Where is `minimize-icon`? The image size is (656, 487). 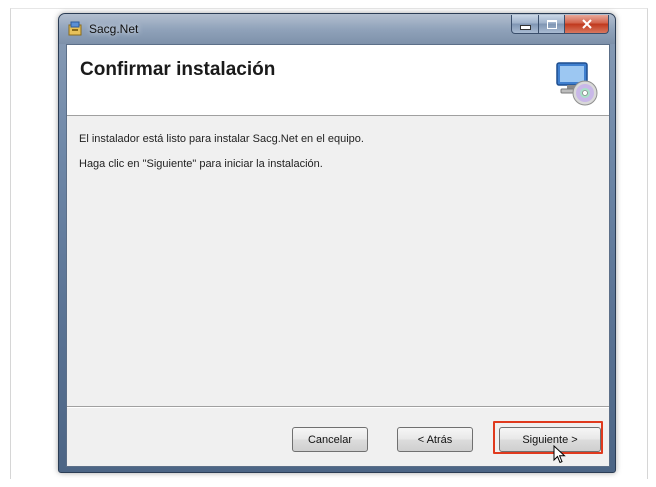
minimize-icon is located at coordinates (525, 27).